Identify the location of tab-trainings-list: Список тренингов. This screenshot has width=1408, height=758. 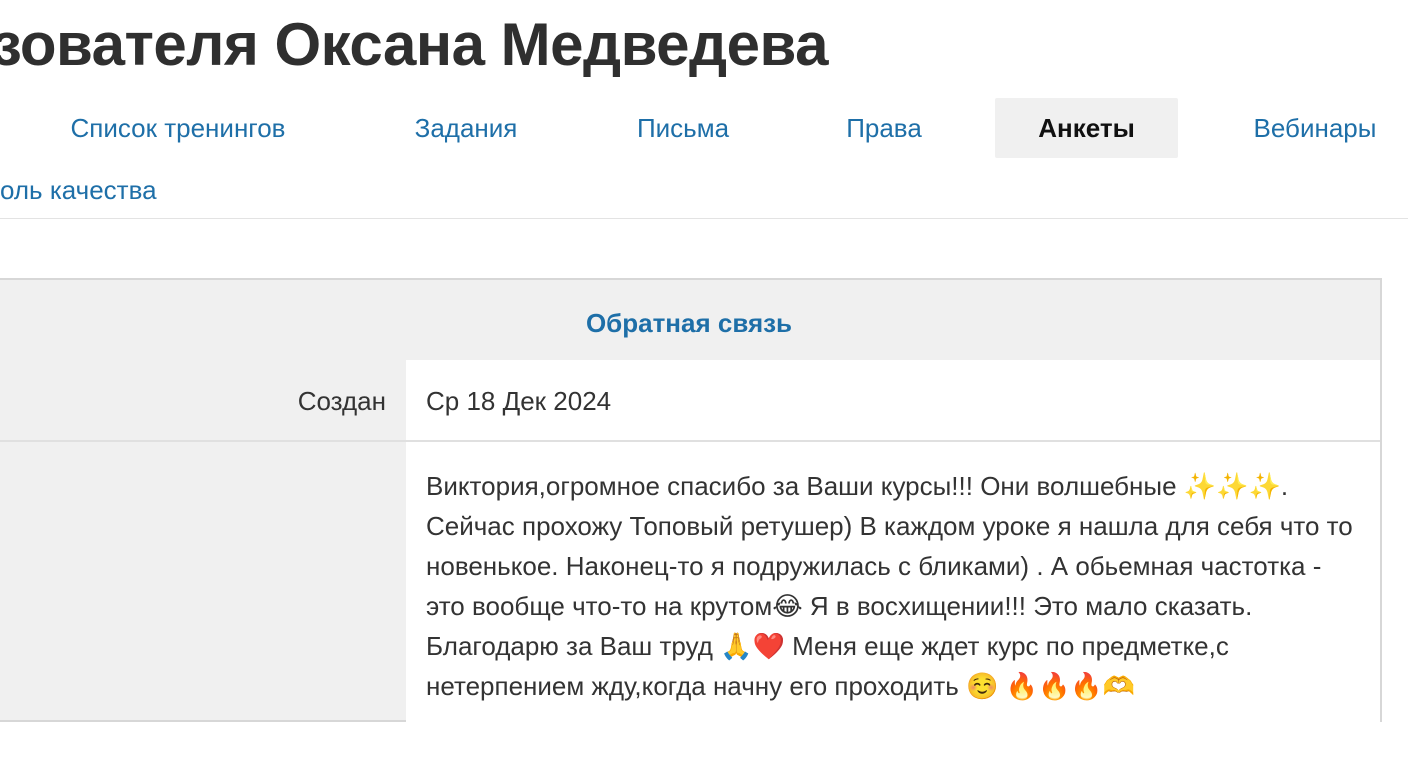
(178, 128).